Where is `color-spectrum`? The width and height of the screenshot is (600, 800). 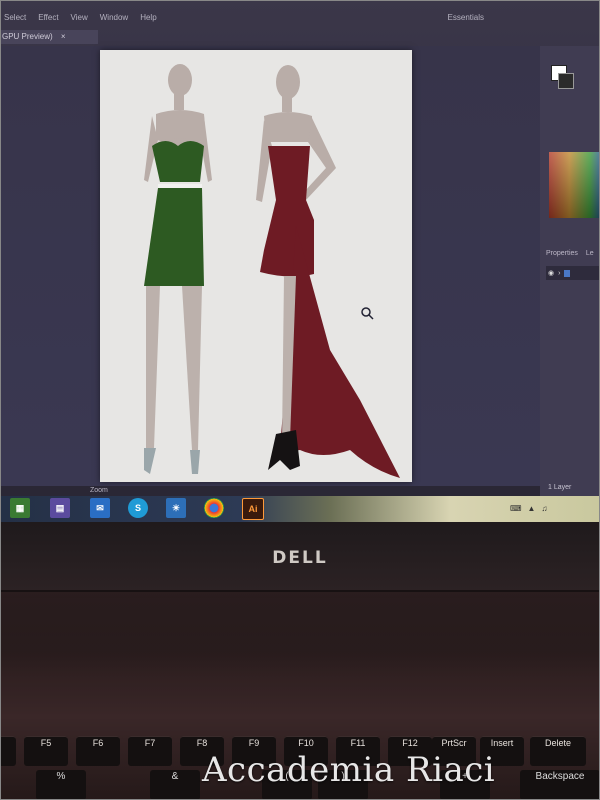 color-spectrum is located at coordinates (574, 185).